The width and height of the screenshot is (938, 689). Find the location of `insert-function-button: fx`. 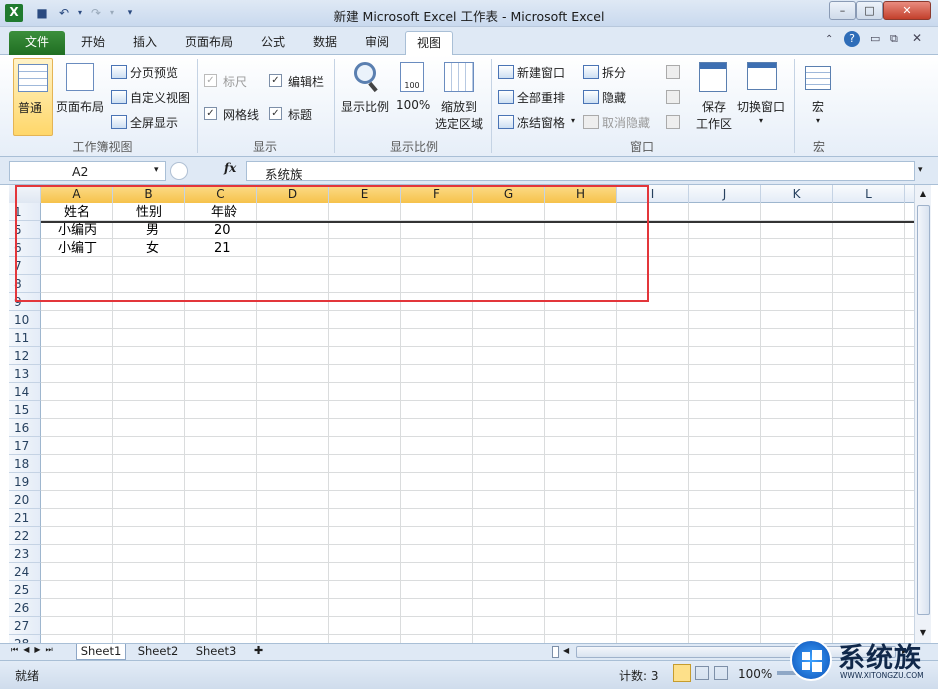

insert-function-button: fx is located at coordinates (230, 168).